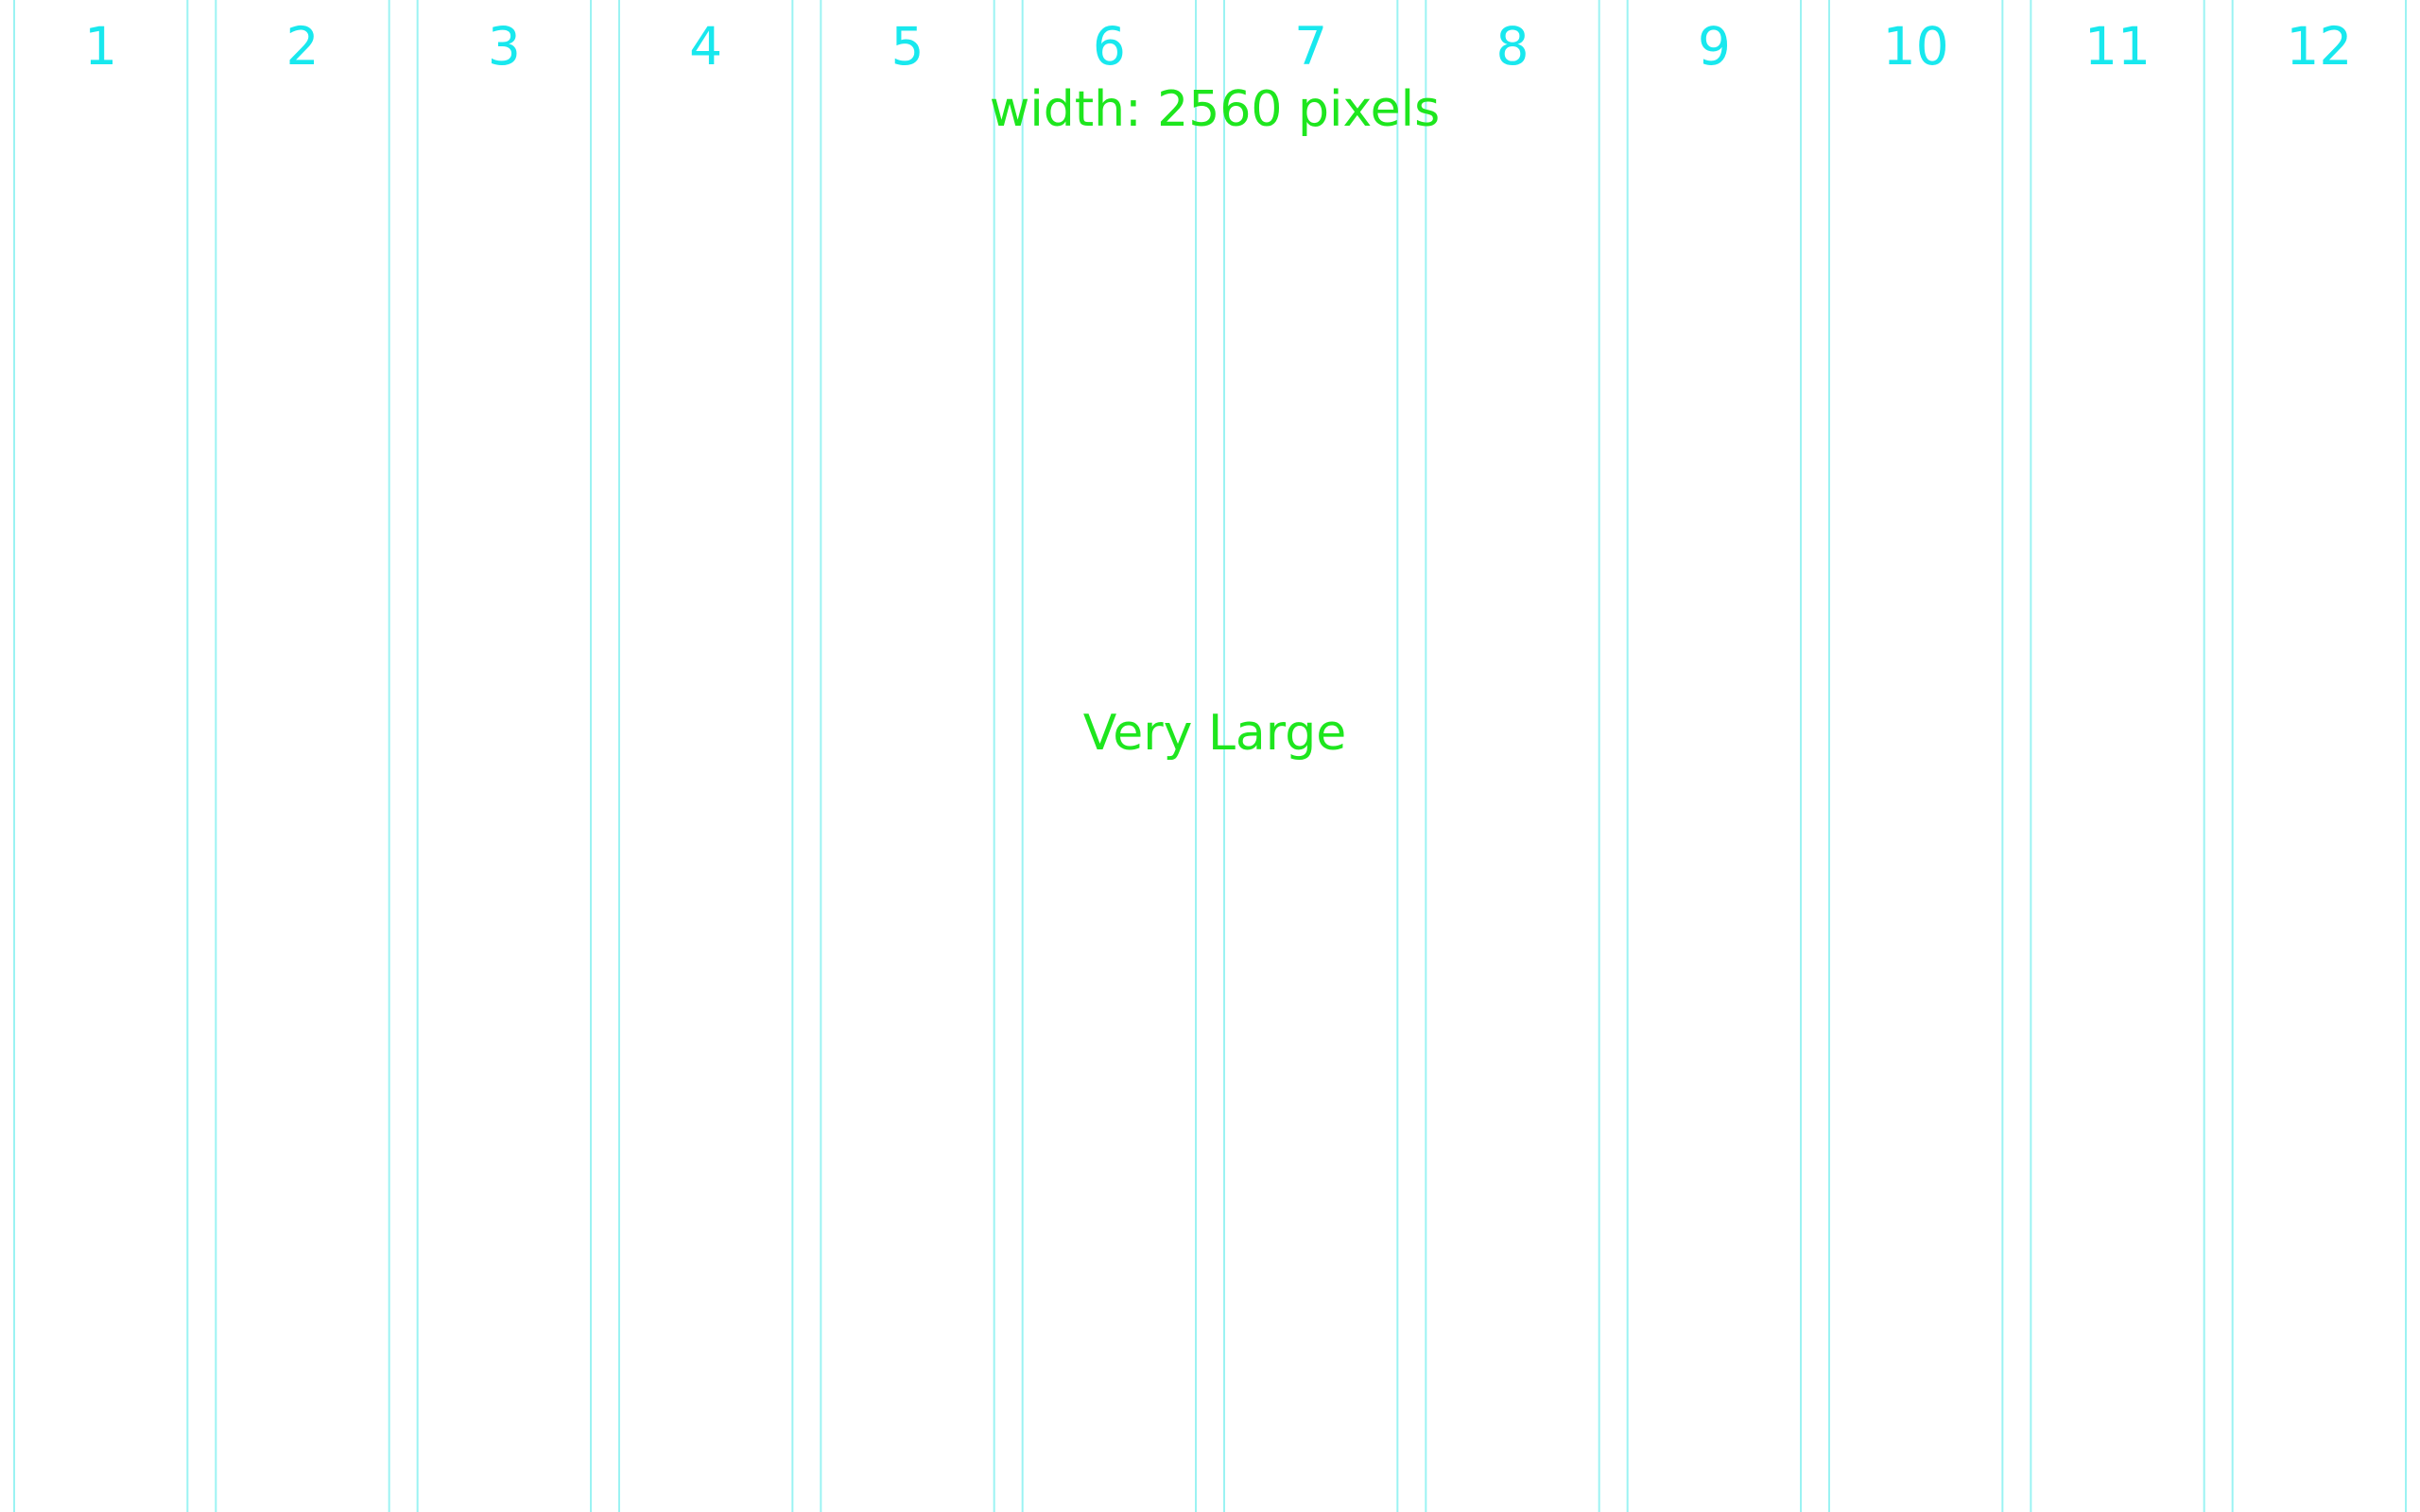  I want to click on column-number-12: 12, so click(2319, 46).